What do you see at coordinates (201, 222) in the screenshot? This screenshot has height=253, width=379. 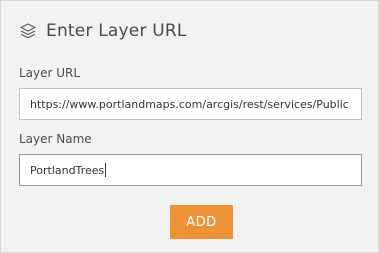 I see `add-button: ADD` at bounding box center [201, 222].